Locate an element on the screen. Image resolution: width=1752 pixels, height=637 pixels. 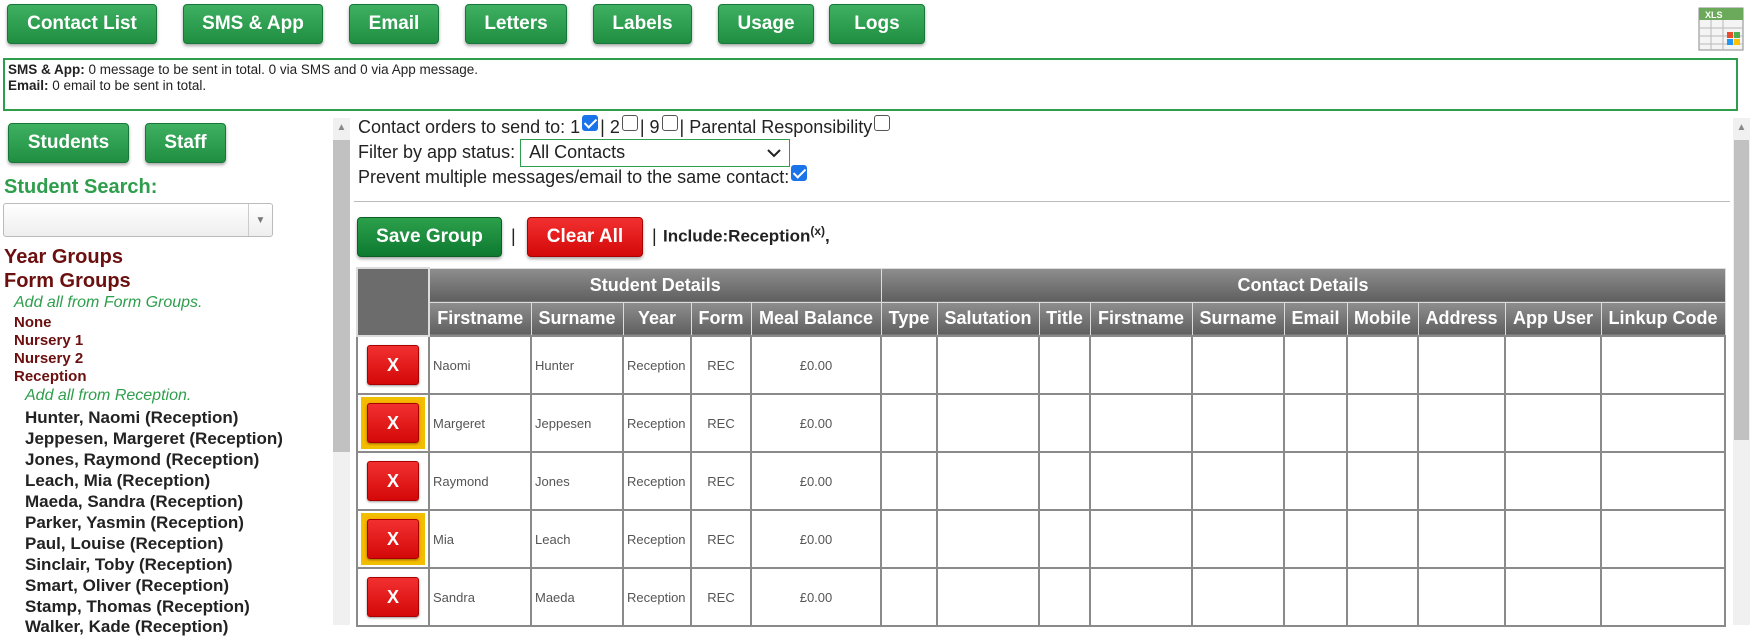
xls-icon-label: XLS is located at coordinates (1714, 15).